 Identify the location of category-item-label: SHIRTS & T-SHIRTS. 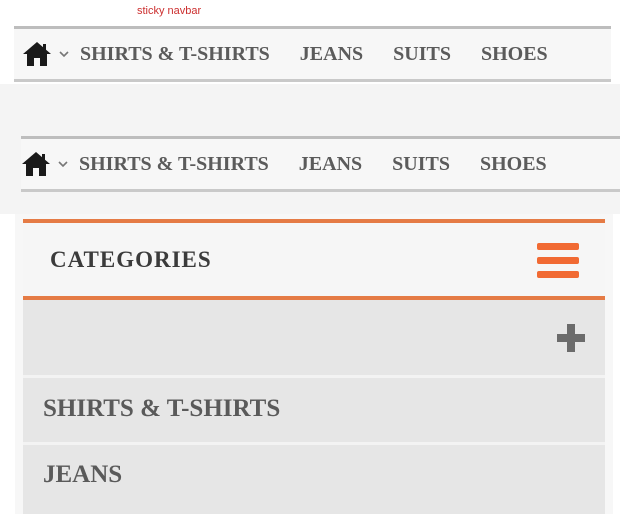
(162, 408).